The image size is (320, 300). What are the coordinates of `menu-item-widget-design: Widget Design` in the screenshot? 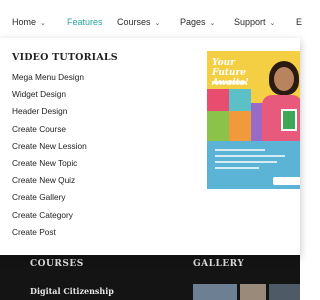 It's located at (49, 97).